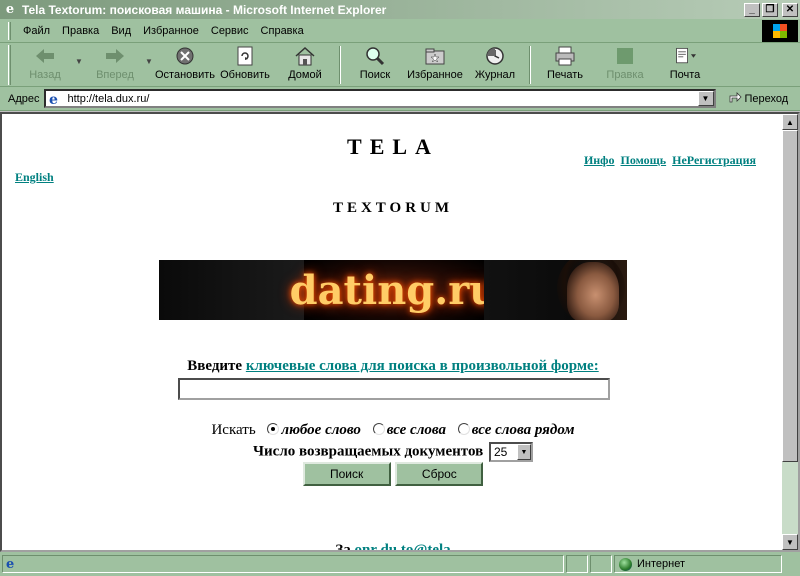  I want to click on contact-line: За onr du to@tela, so click(393, 547).